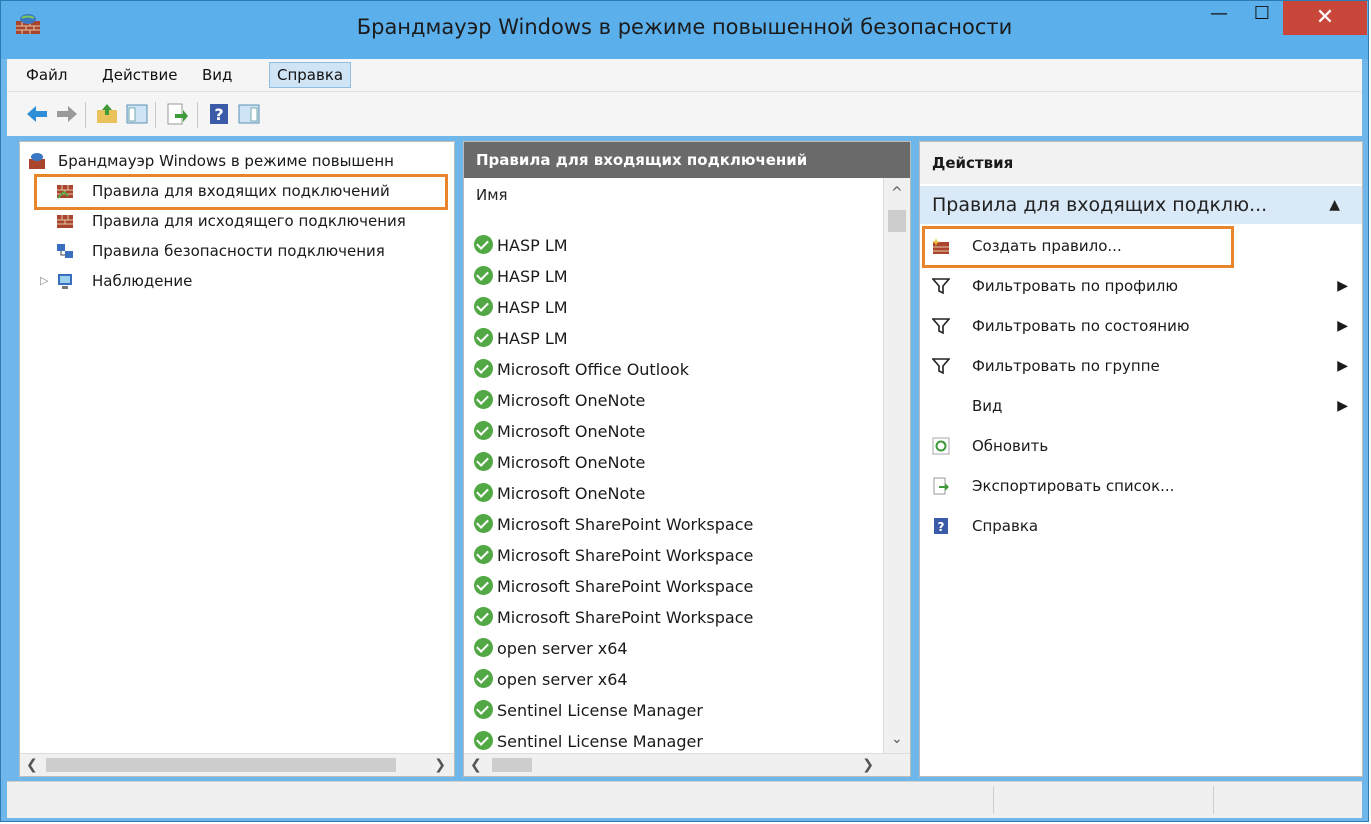  I want to click on action-filter-group: Фильтровать по группе ▶, so click(1141, 366).